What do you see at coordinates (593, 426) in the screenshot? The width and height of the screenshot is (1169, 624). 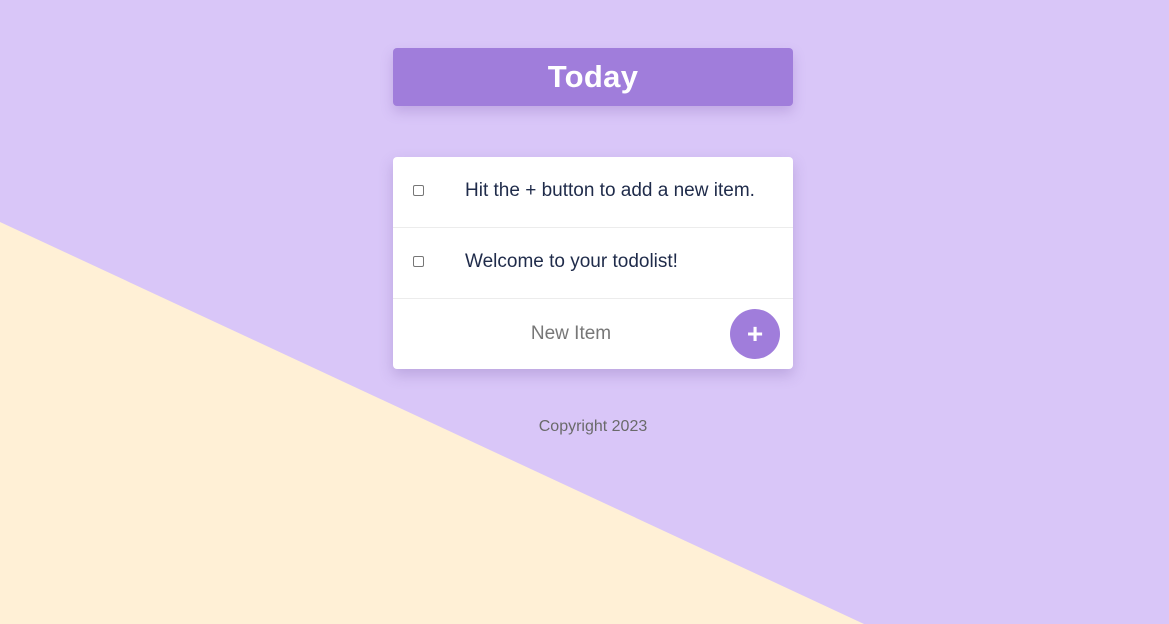 I see `copyright-footer: Copyright 2023` at bounding box center [593, 426].